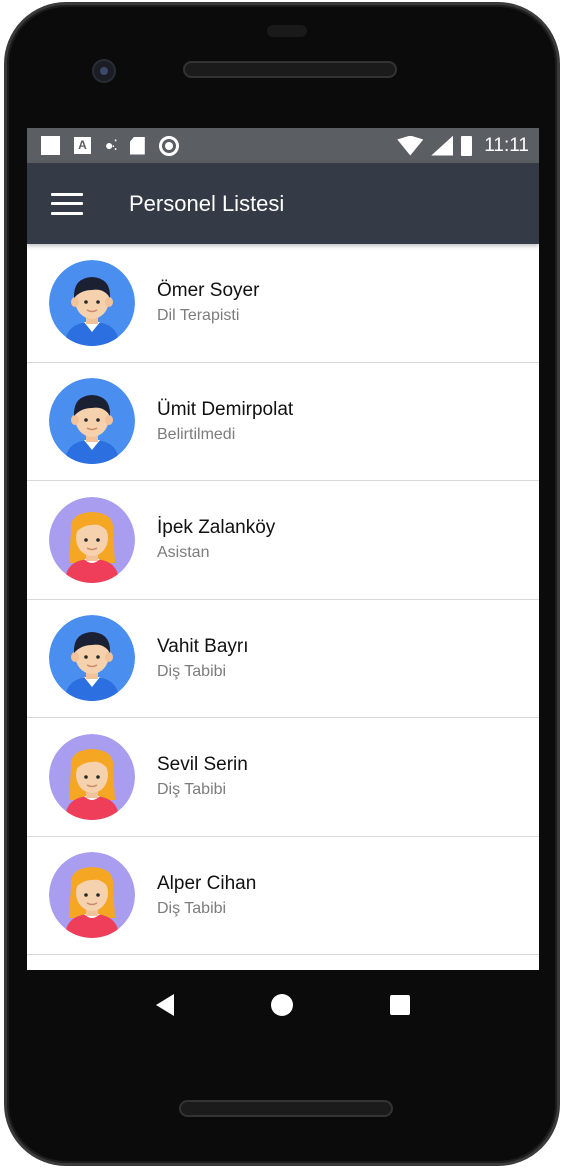 The image size is (564, 1169). I want to click on list-item-text: Vahit Bayrı Diş Tabibi, so click(203, 658).